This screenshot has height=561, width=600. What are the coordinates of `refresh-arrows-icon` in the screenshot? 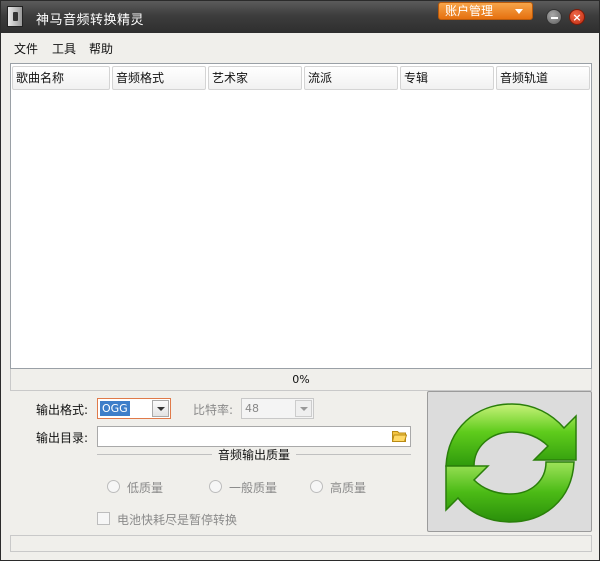 It's located at (511, 463).